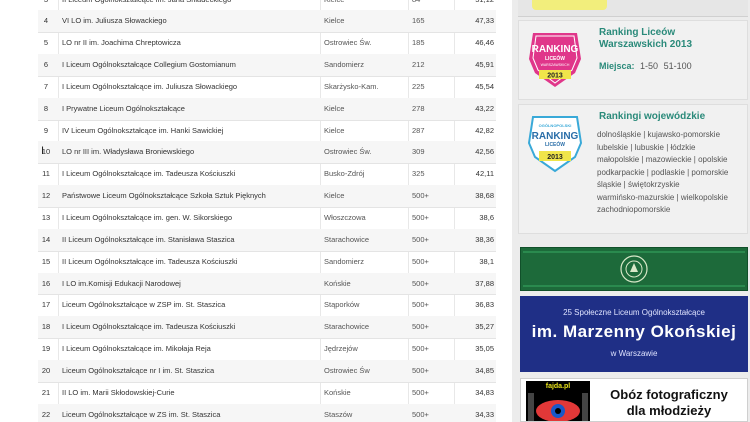 This screenshot has width=750, height=422. What do you see at coordinates (484, 414) in the screenshot?
I see `points-cell: 34,33` at bounding box center [484, 414].